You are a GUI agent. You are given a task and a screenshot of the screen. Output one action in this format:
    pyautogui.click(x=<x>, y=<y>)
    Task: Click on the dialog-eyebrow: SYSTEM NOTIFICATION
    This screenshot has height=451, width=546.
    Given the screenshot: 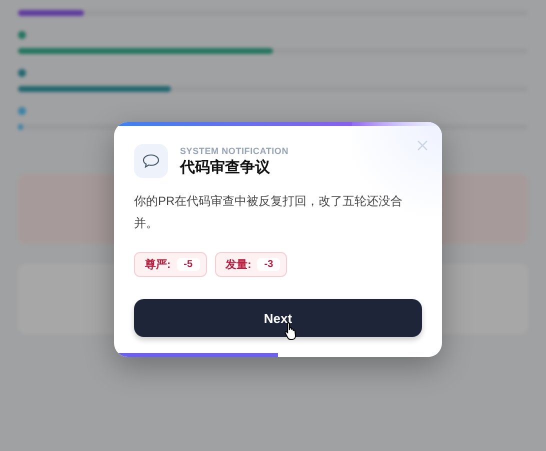 What is the action you would take?
    pyautogui.click(x=234, y=151)
    